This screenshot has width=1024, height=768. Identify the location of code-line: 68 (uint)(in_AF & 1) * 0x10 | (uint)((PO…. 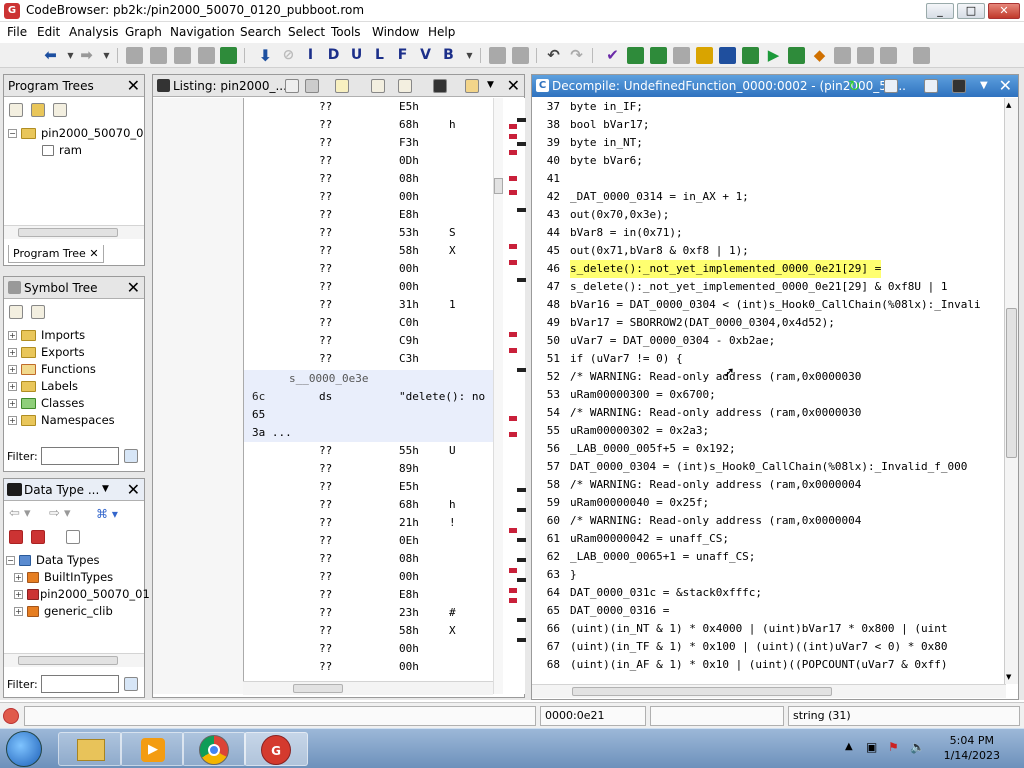
(769, 665).